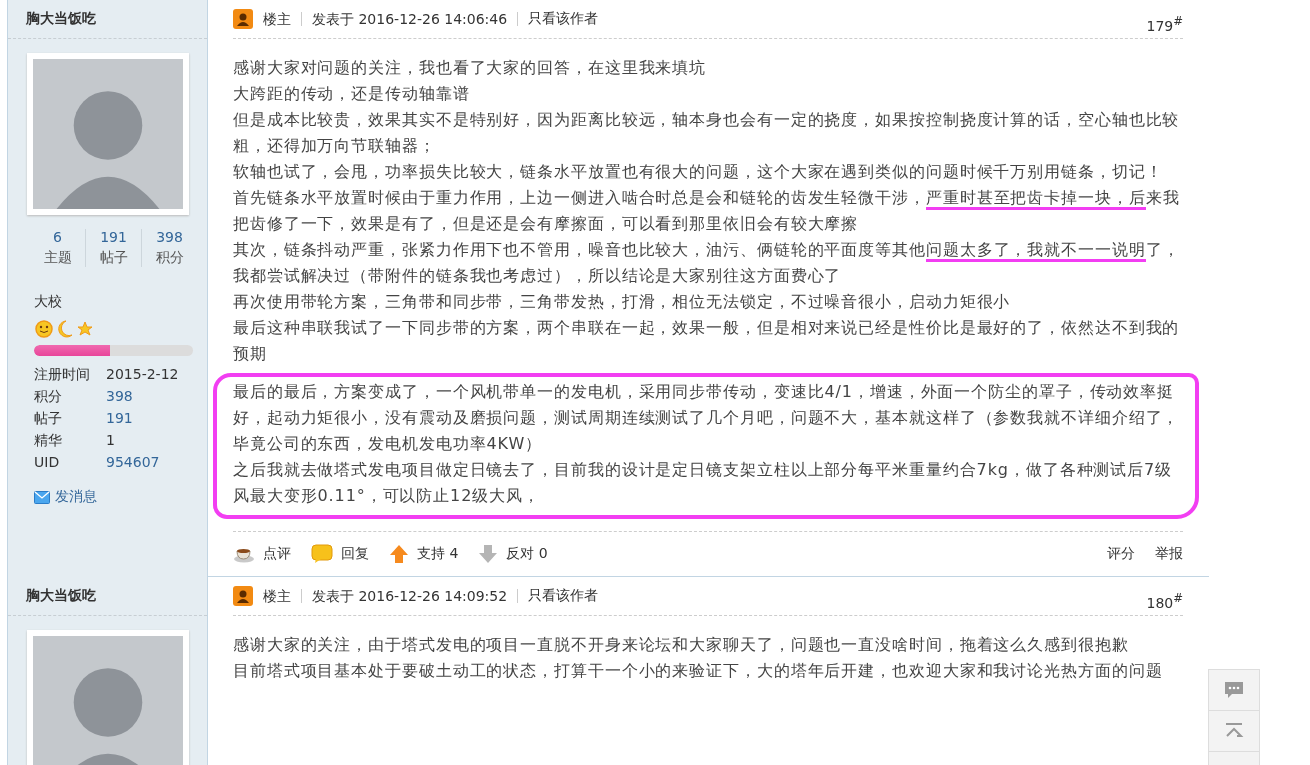 This screenshot has width=1310, height=765. What do you see at coordinates (1164, 601) in the screenshot?
I see `floor-number: 180$^{#}$` at bounding box center [1164, 601].